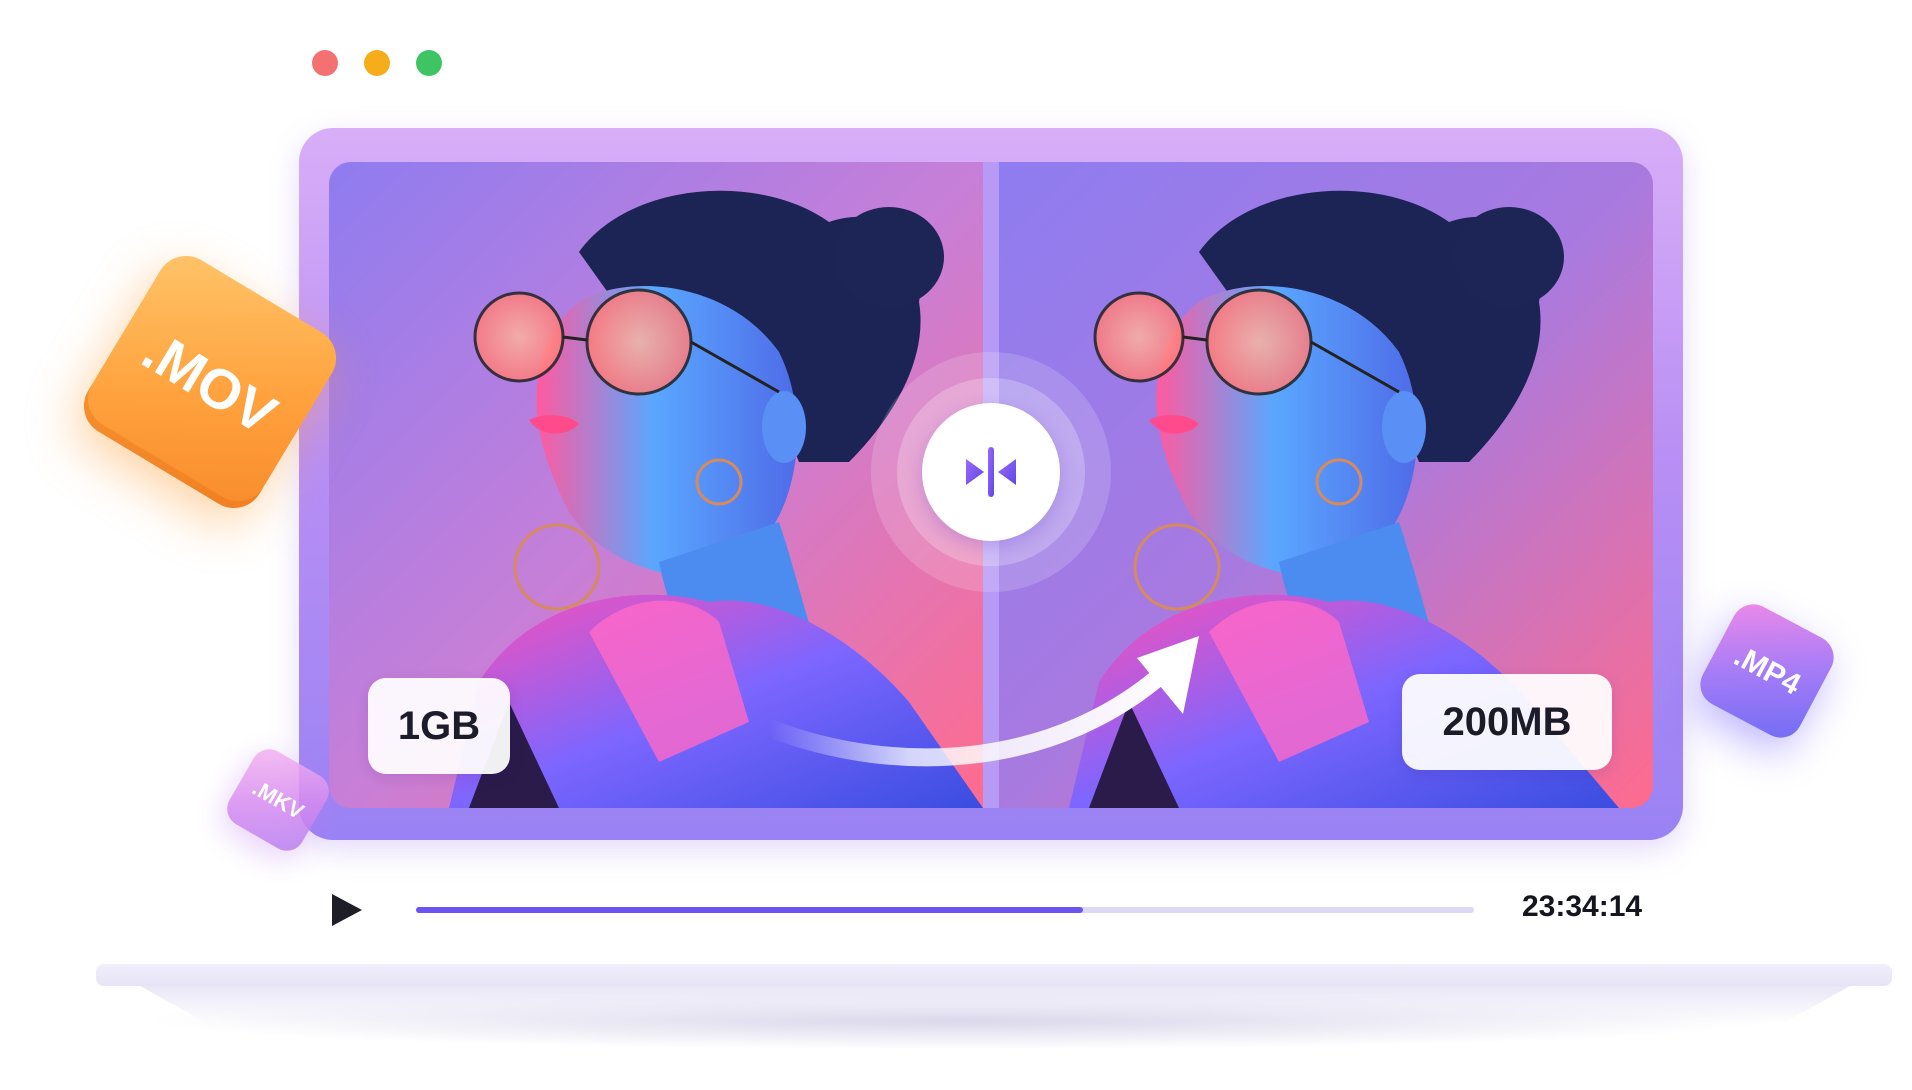  I want to click on split-compare-icon, so click(991, 472).